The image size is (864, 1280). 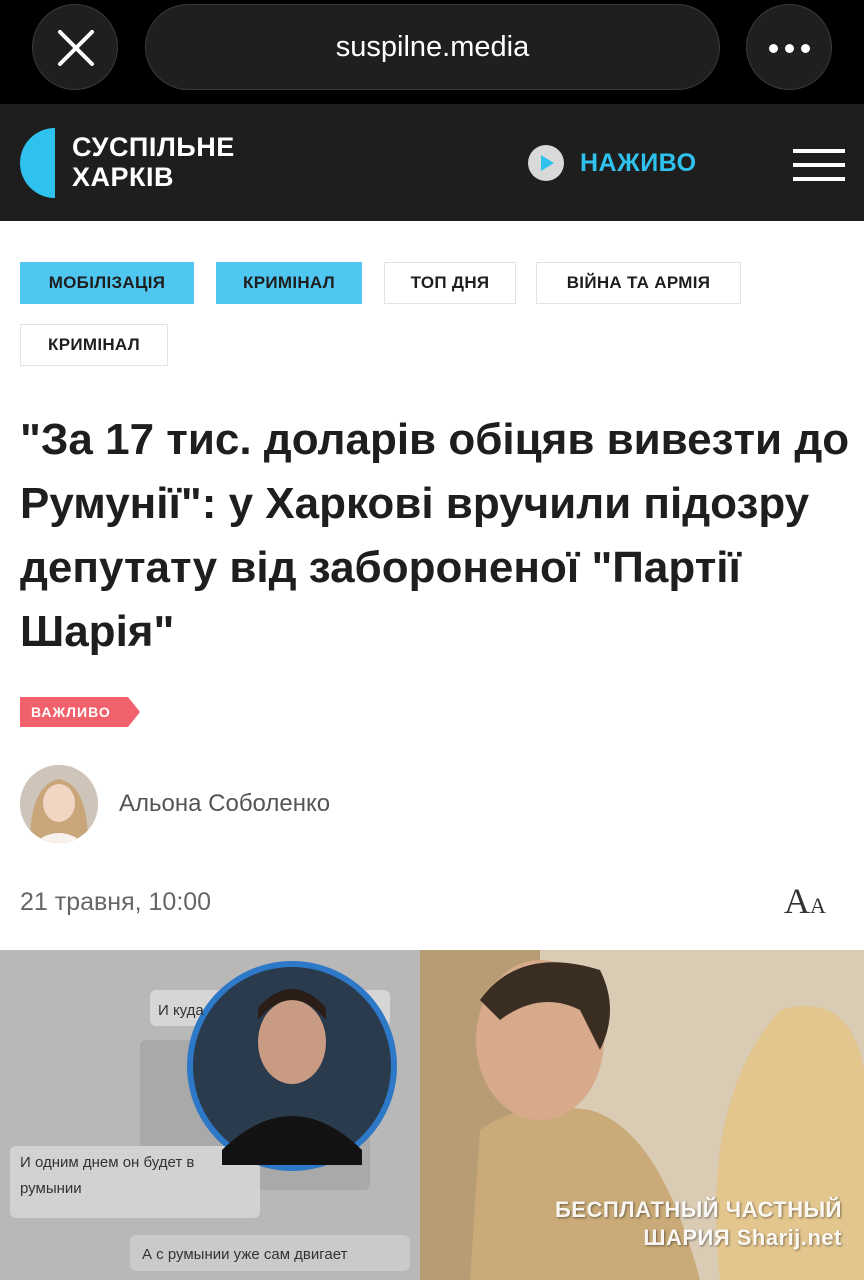 I want to click on close-icon, so click(x=76, y=48).